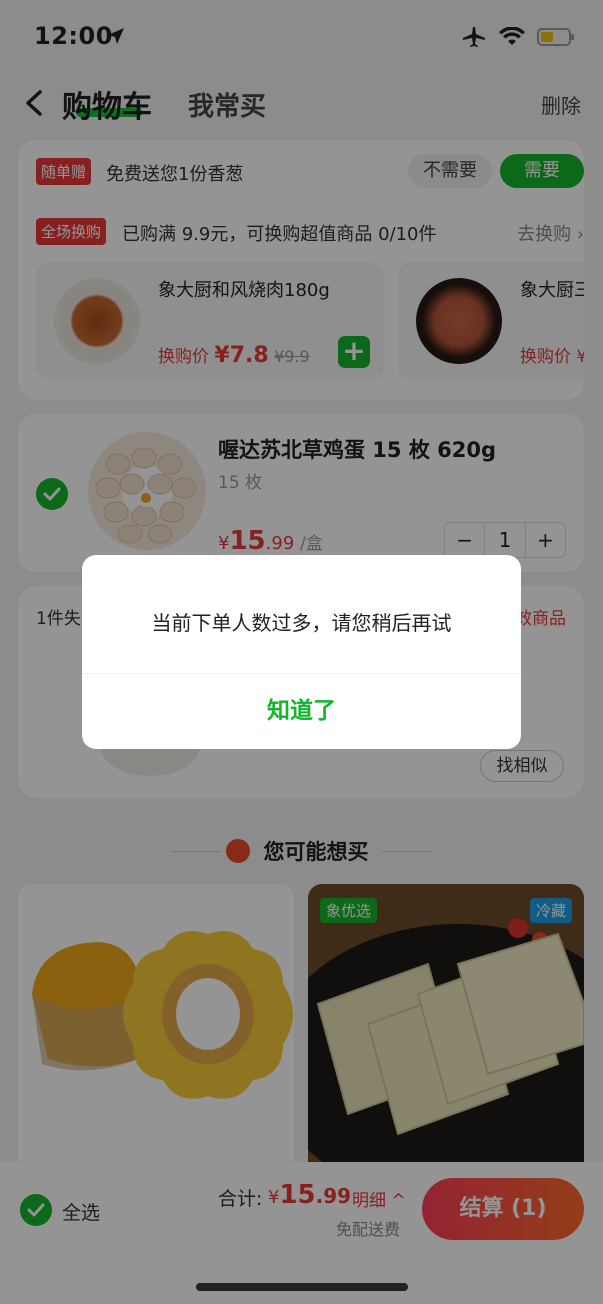 This screenshot has height=1304, width=603. What do you see at coordinates (301, 623) in the screenshot?
I see `dialog-message: 当前下单人数过多，请您稍后再试` at bounding box center [301, 623].